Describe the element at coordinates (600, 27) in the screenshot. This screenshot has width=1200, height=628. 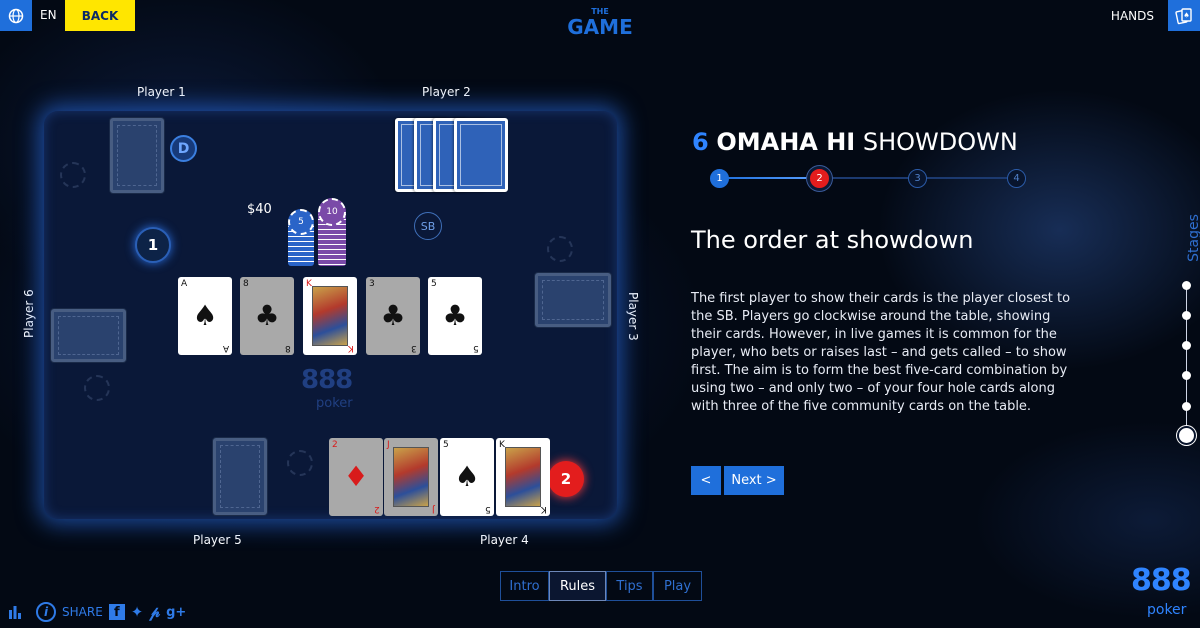
I see `logo-game: GAME` at that location.